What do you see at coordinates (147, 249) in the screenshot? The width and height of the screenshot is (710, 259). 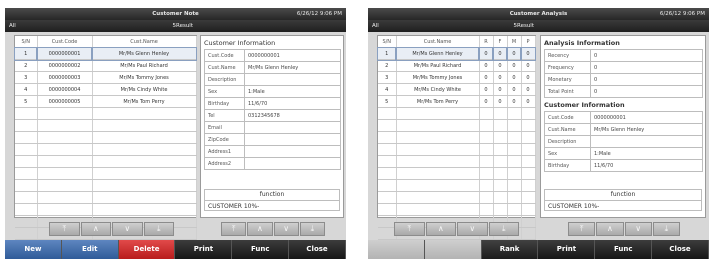 I see `delete-button: Delete` at bounding box center [147, 249].